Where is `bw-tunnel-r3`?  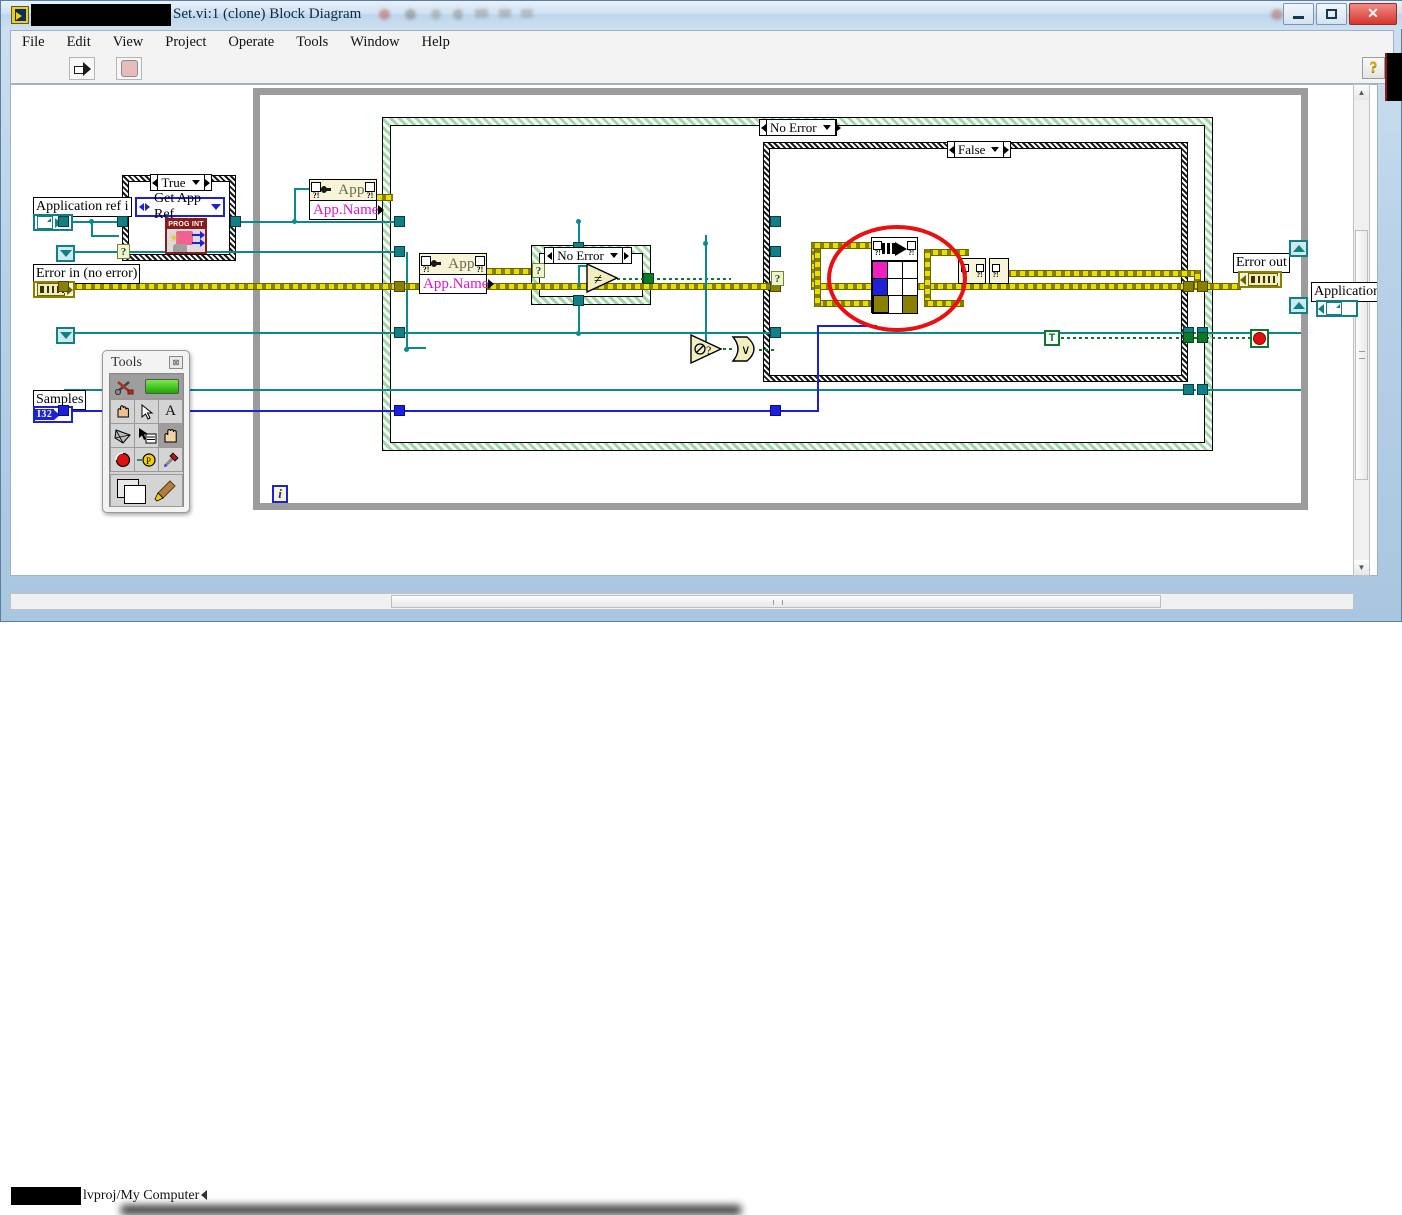 bw-tunnel-r3 is located at coordinates (1188, 389).